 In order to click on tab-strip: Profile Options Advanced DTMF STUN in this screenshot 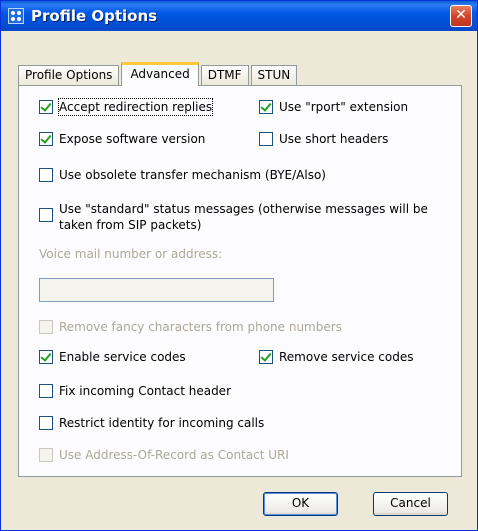, I will do `click(158, 73)`.